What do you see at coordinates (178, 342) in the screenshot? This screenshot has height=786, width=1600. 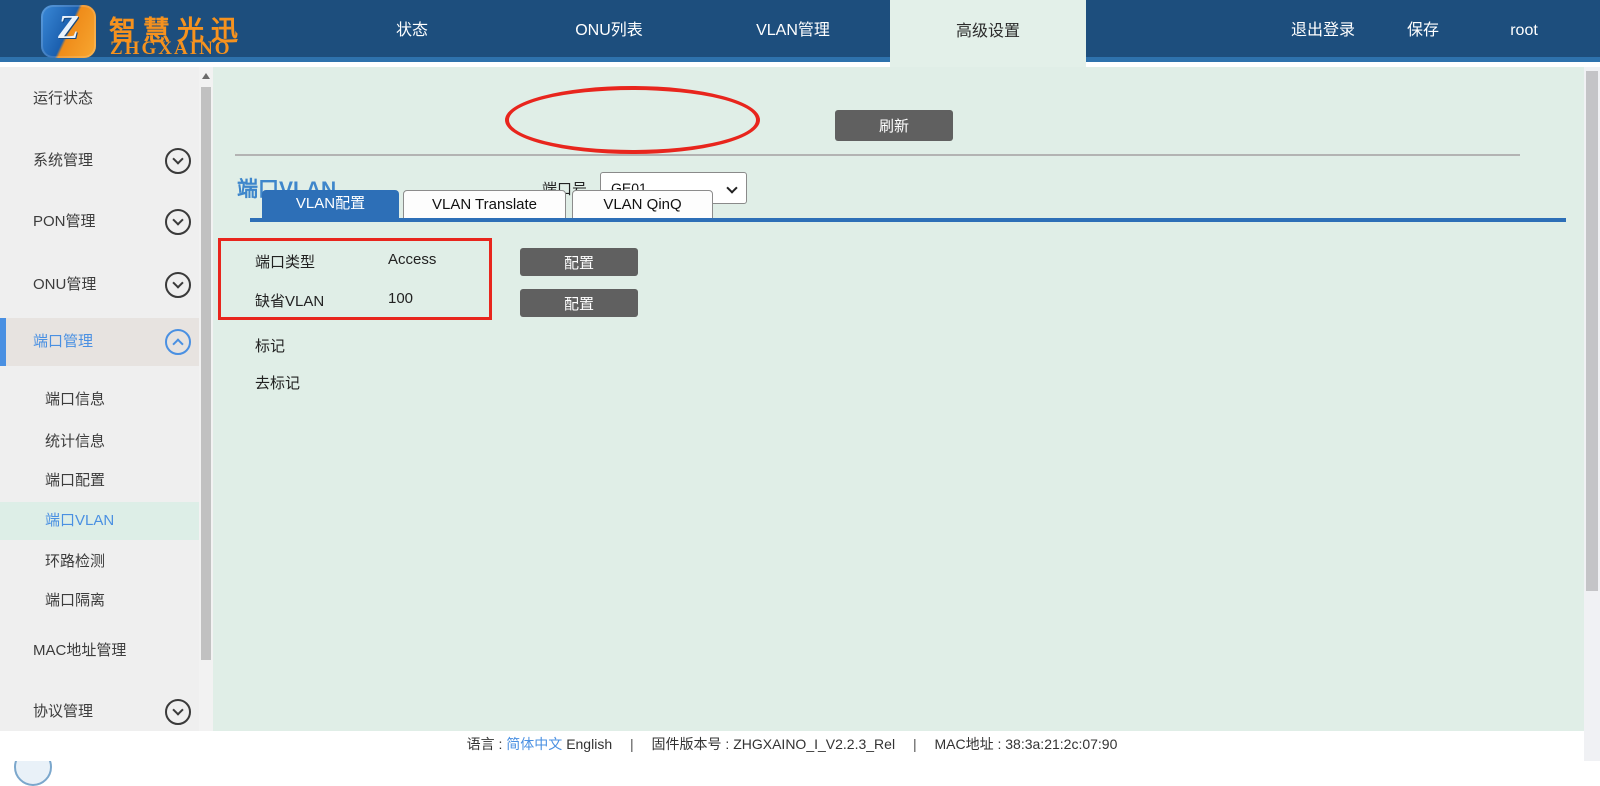 I see `chevron-up-icon` at bounding box center [178, 342].